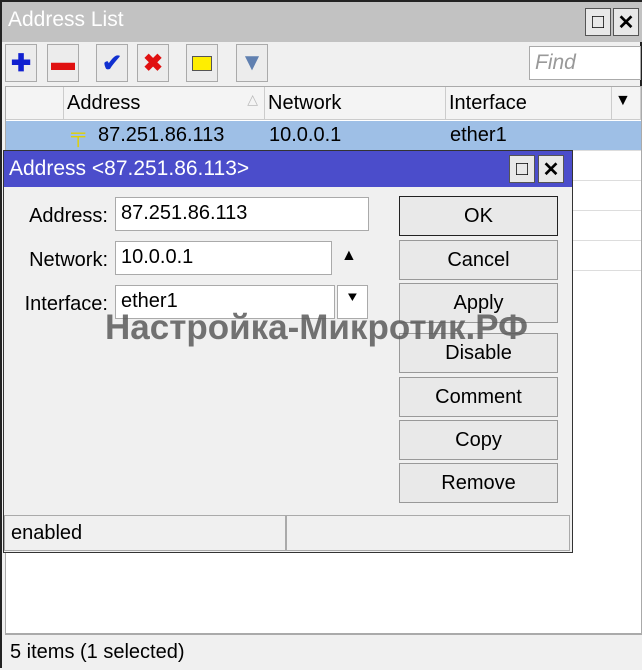 This screenshot has width=642, height=670. Describe the element at coordinates (242, 214) in the screenshot. I see `address-field: 87.251.86.113` at that location.